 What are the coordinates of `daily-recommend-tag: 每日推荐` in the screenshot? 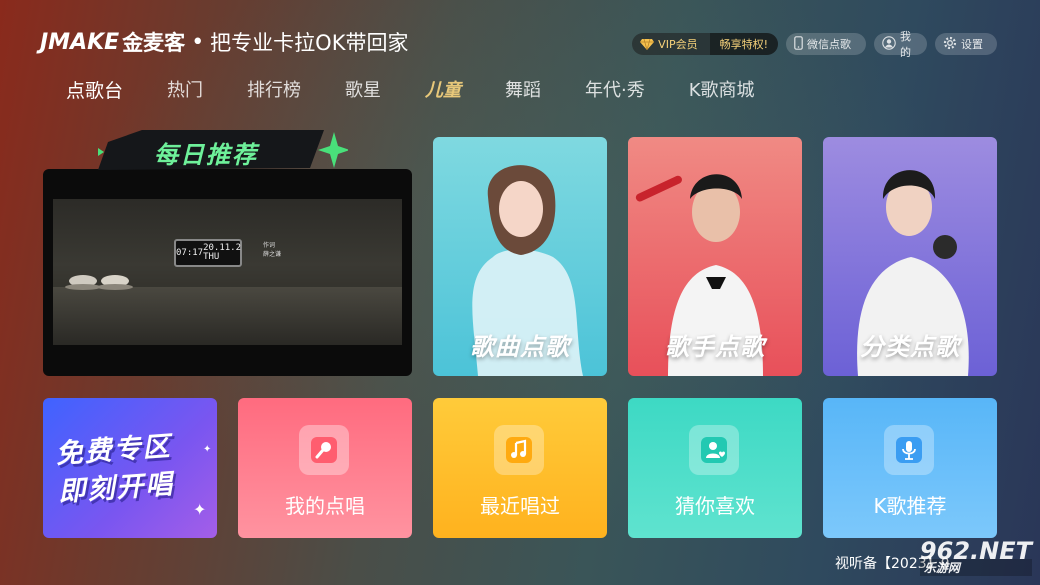 It's located at (223, 150).